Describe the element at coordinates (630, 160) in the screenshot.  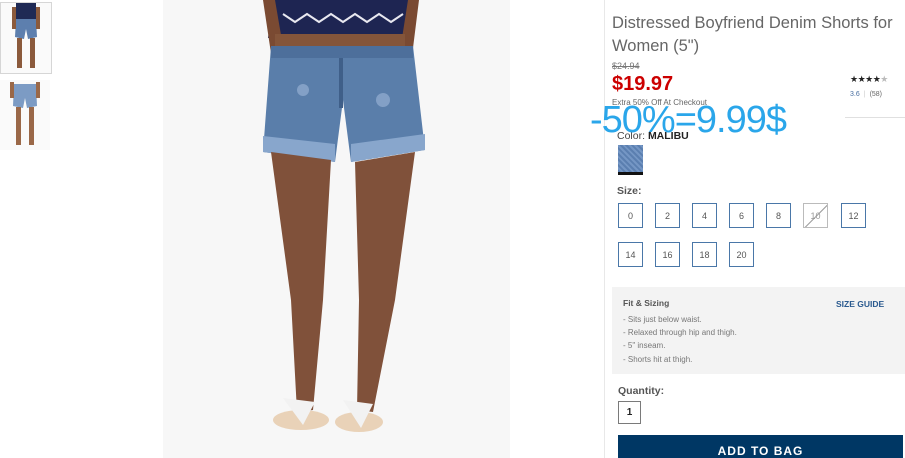
I see `color-swatch-malibu` at that location.